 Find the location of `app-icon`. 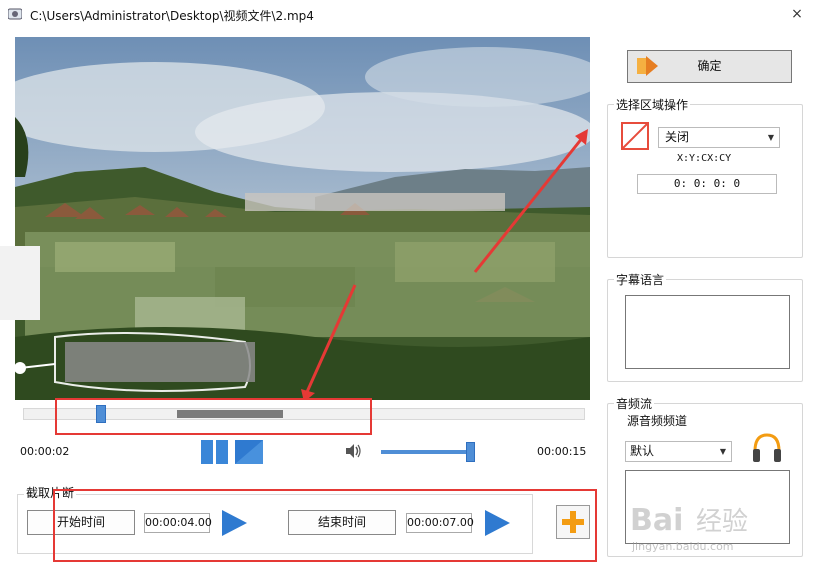

app-icon is located at coordinates (15, 14).